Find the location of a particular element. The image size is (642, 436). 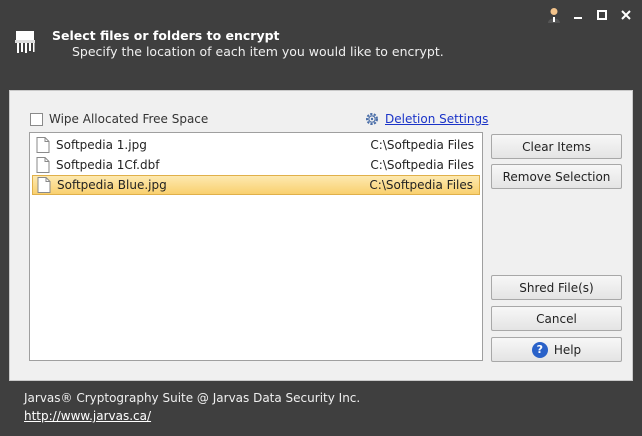

help-icon: ? is located at coordinates (539, 349).